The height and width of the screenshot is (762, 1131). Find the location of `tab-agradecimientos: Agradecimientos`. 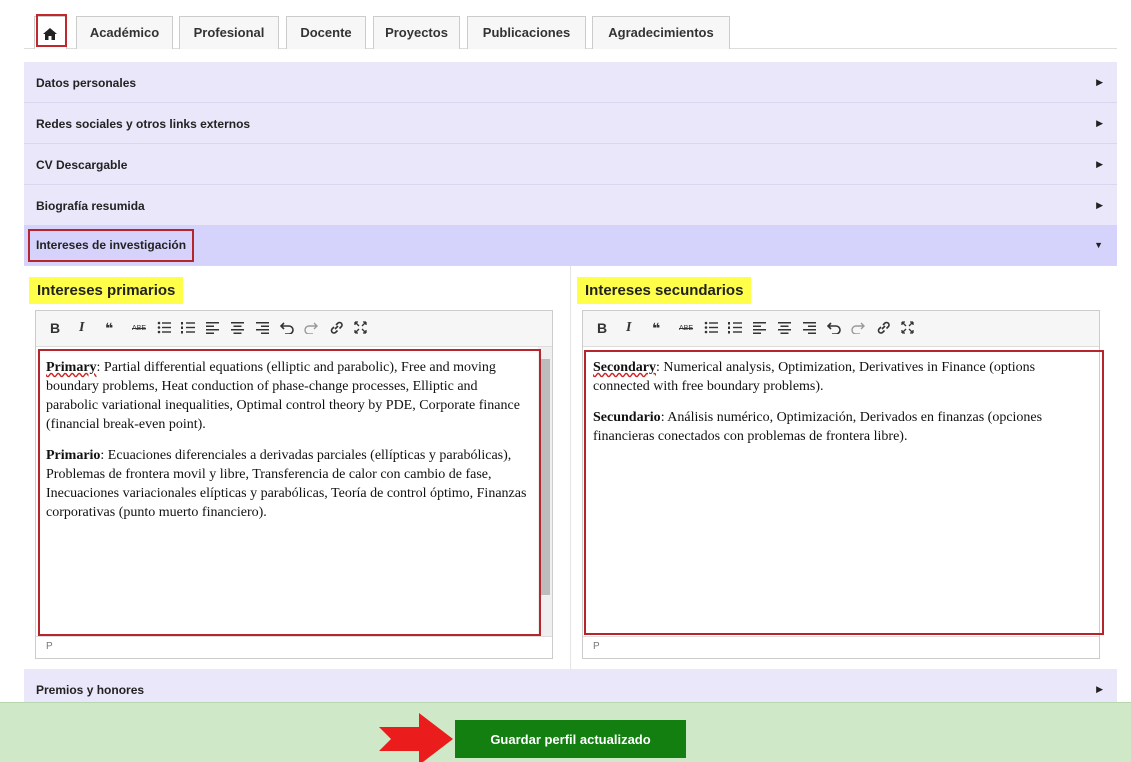

tab-agradecimientos: Agradecimientos is located at coordinates (661, 32).